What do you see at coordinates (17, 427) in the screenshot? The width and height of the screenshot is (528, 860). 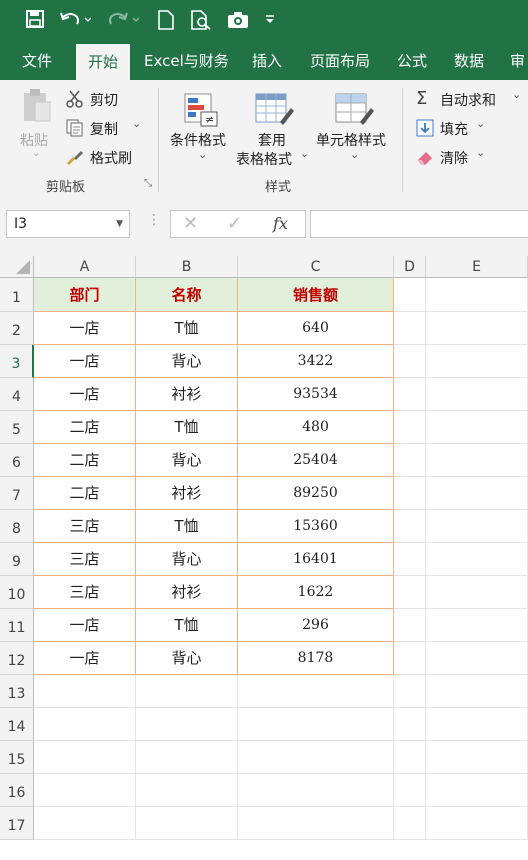 I see `row-header-5: 5` at bounding box center [17, 427].